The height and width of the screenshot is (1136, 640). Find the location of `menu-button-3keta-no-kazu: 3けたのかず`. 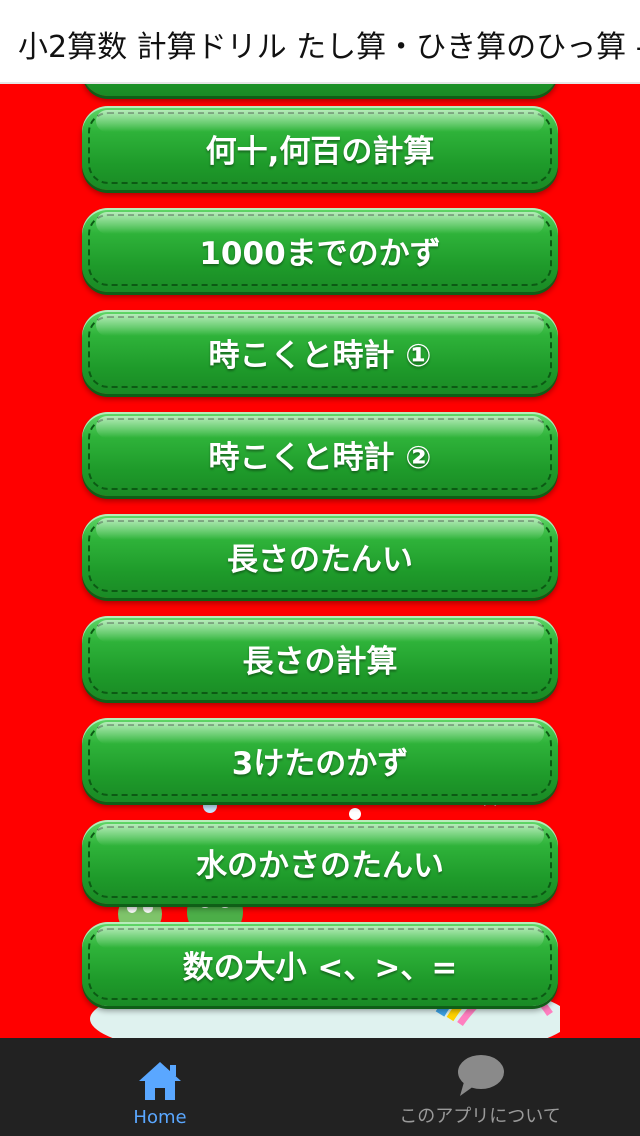

menu-button-3keta-no-kazu: 3けたのかず is located at coordinates (320, 760).